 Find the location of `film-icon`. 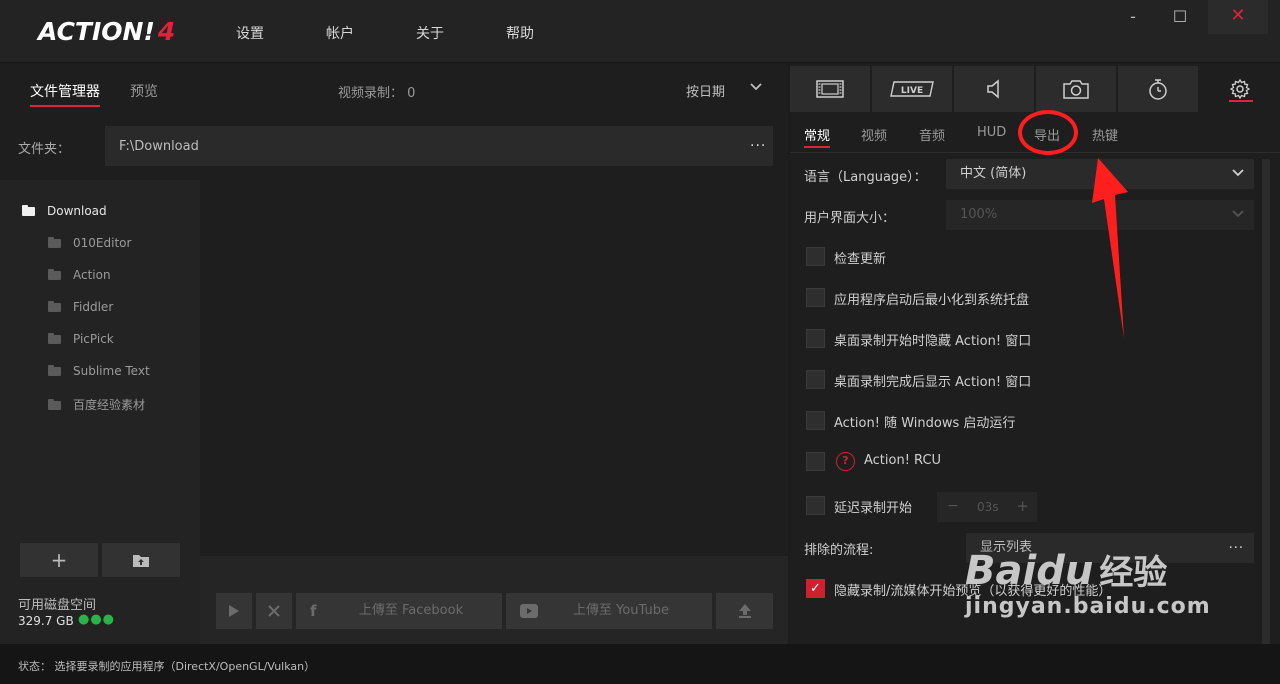

film-icon is located at coordinates (830, 89).